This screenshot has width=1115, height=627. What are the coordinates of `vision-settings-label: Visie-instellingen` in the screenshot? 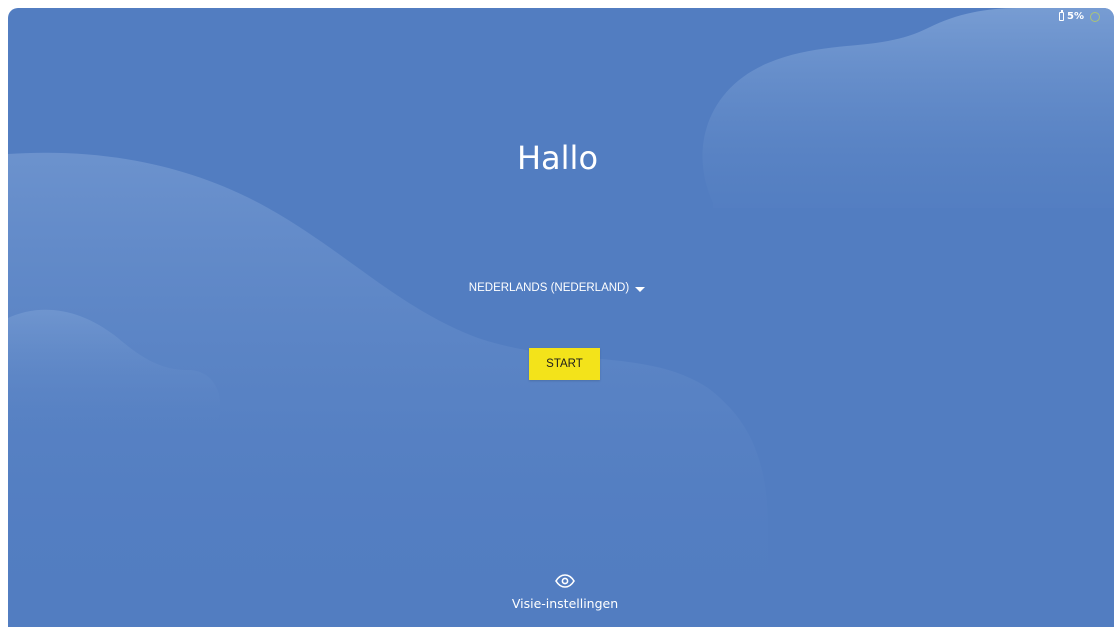 It's located at (565, 603).